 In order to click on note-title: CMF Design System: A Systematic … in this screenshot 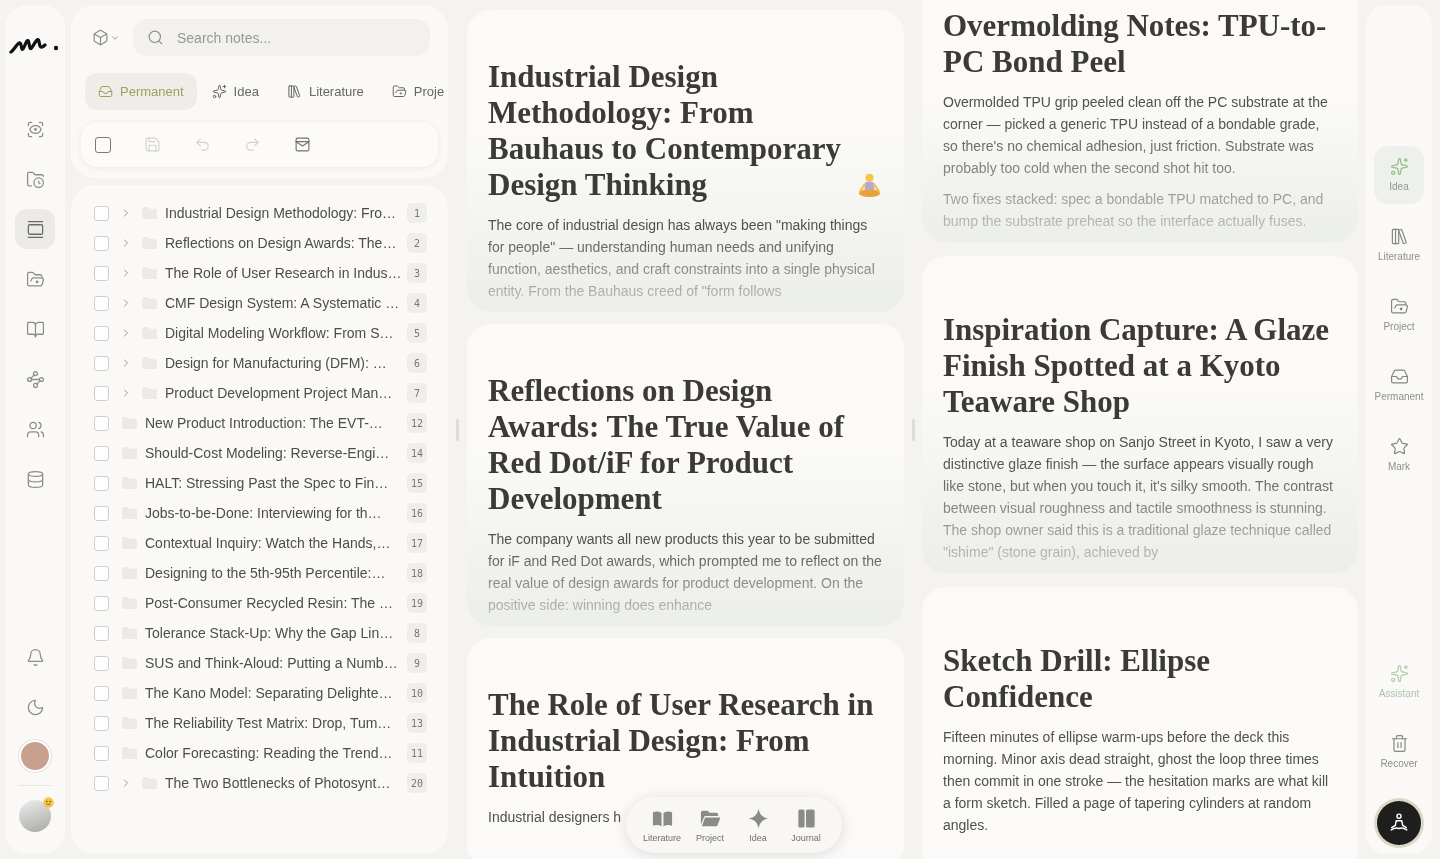, I will do `click(284, 303)`.